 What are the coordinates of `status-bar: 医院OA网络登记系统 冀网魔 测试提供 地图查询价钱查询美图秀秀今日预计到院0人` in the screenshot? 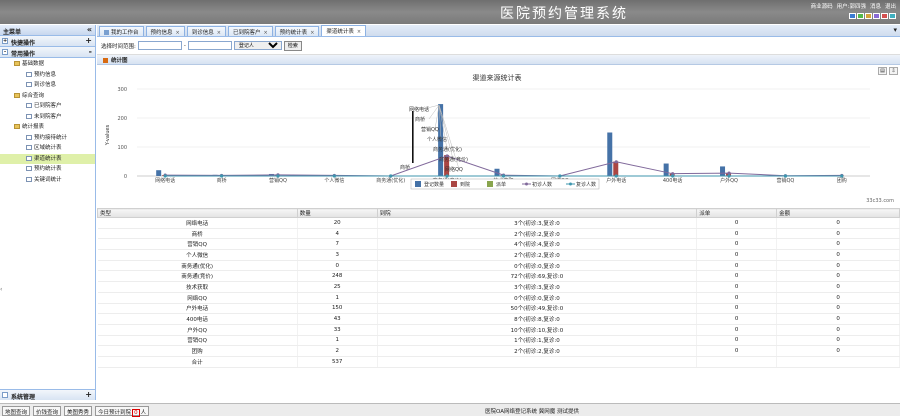 It's located at (450, 409).